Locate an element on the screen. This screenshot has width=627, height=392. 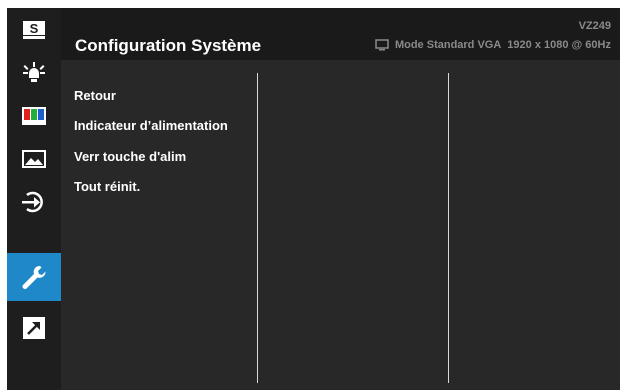
brightness-icon is located at coordinates (34, 71).